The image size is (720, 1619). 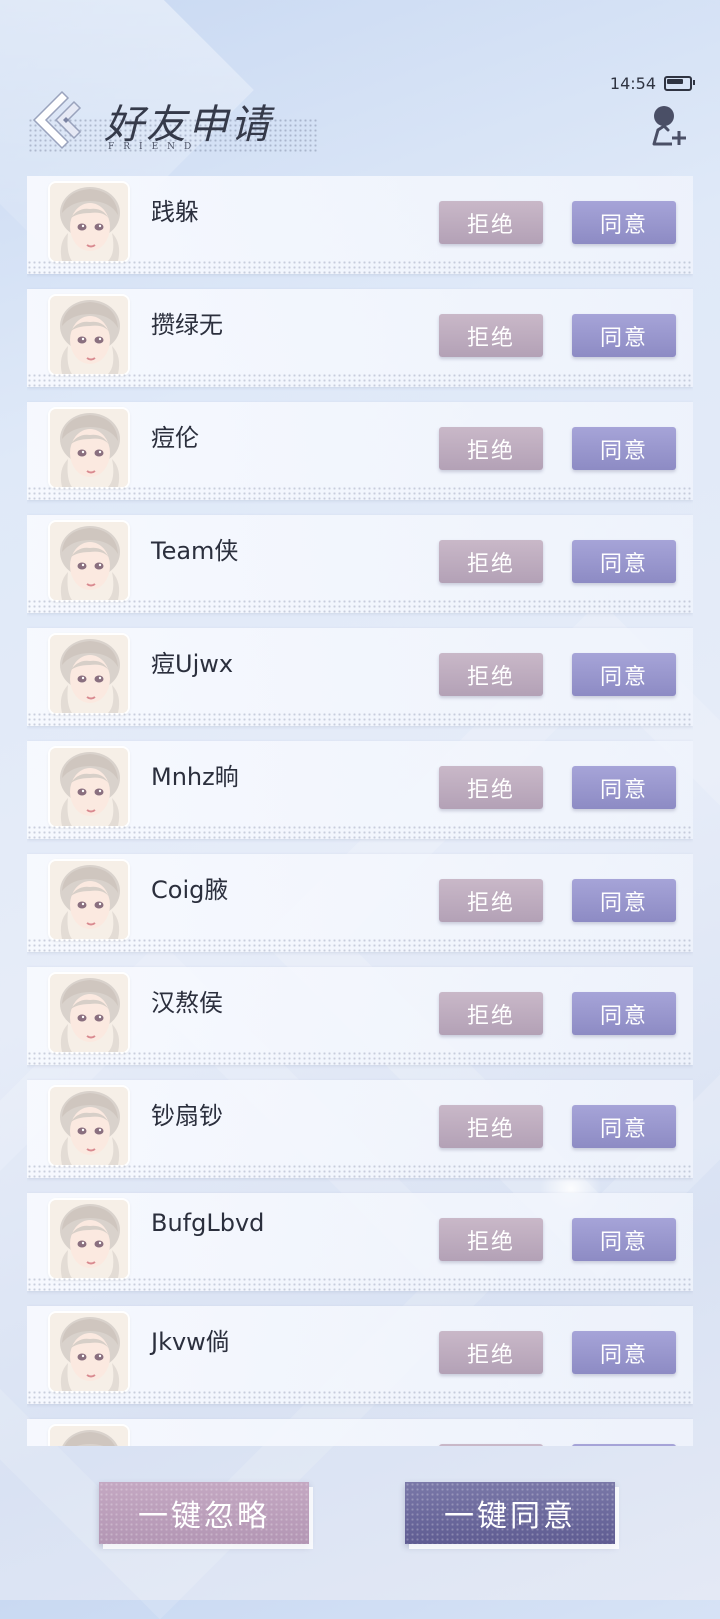 What do you see at coordinates (360, 1242) in the screenshot?
I see `friend-request-row: BufgLbvd 拒绝 同意` at bounding box center [360, 1242].